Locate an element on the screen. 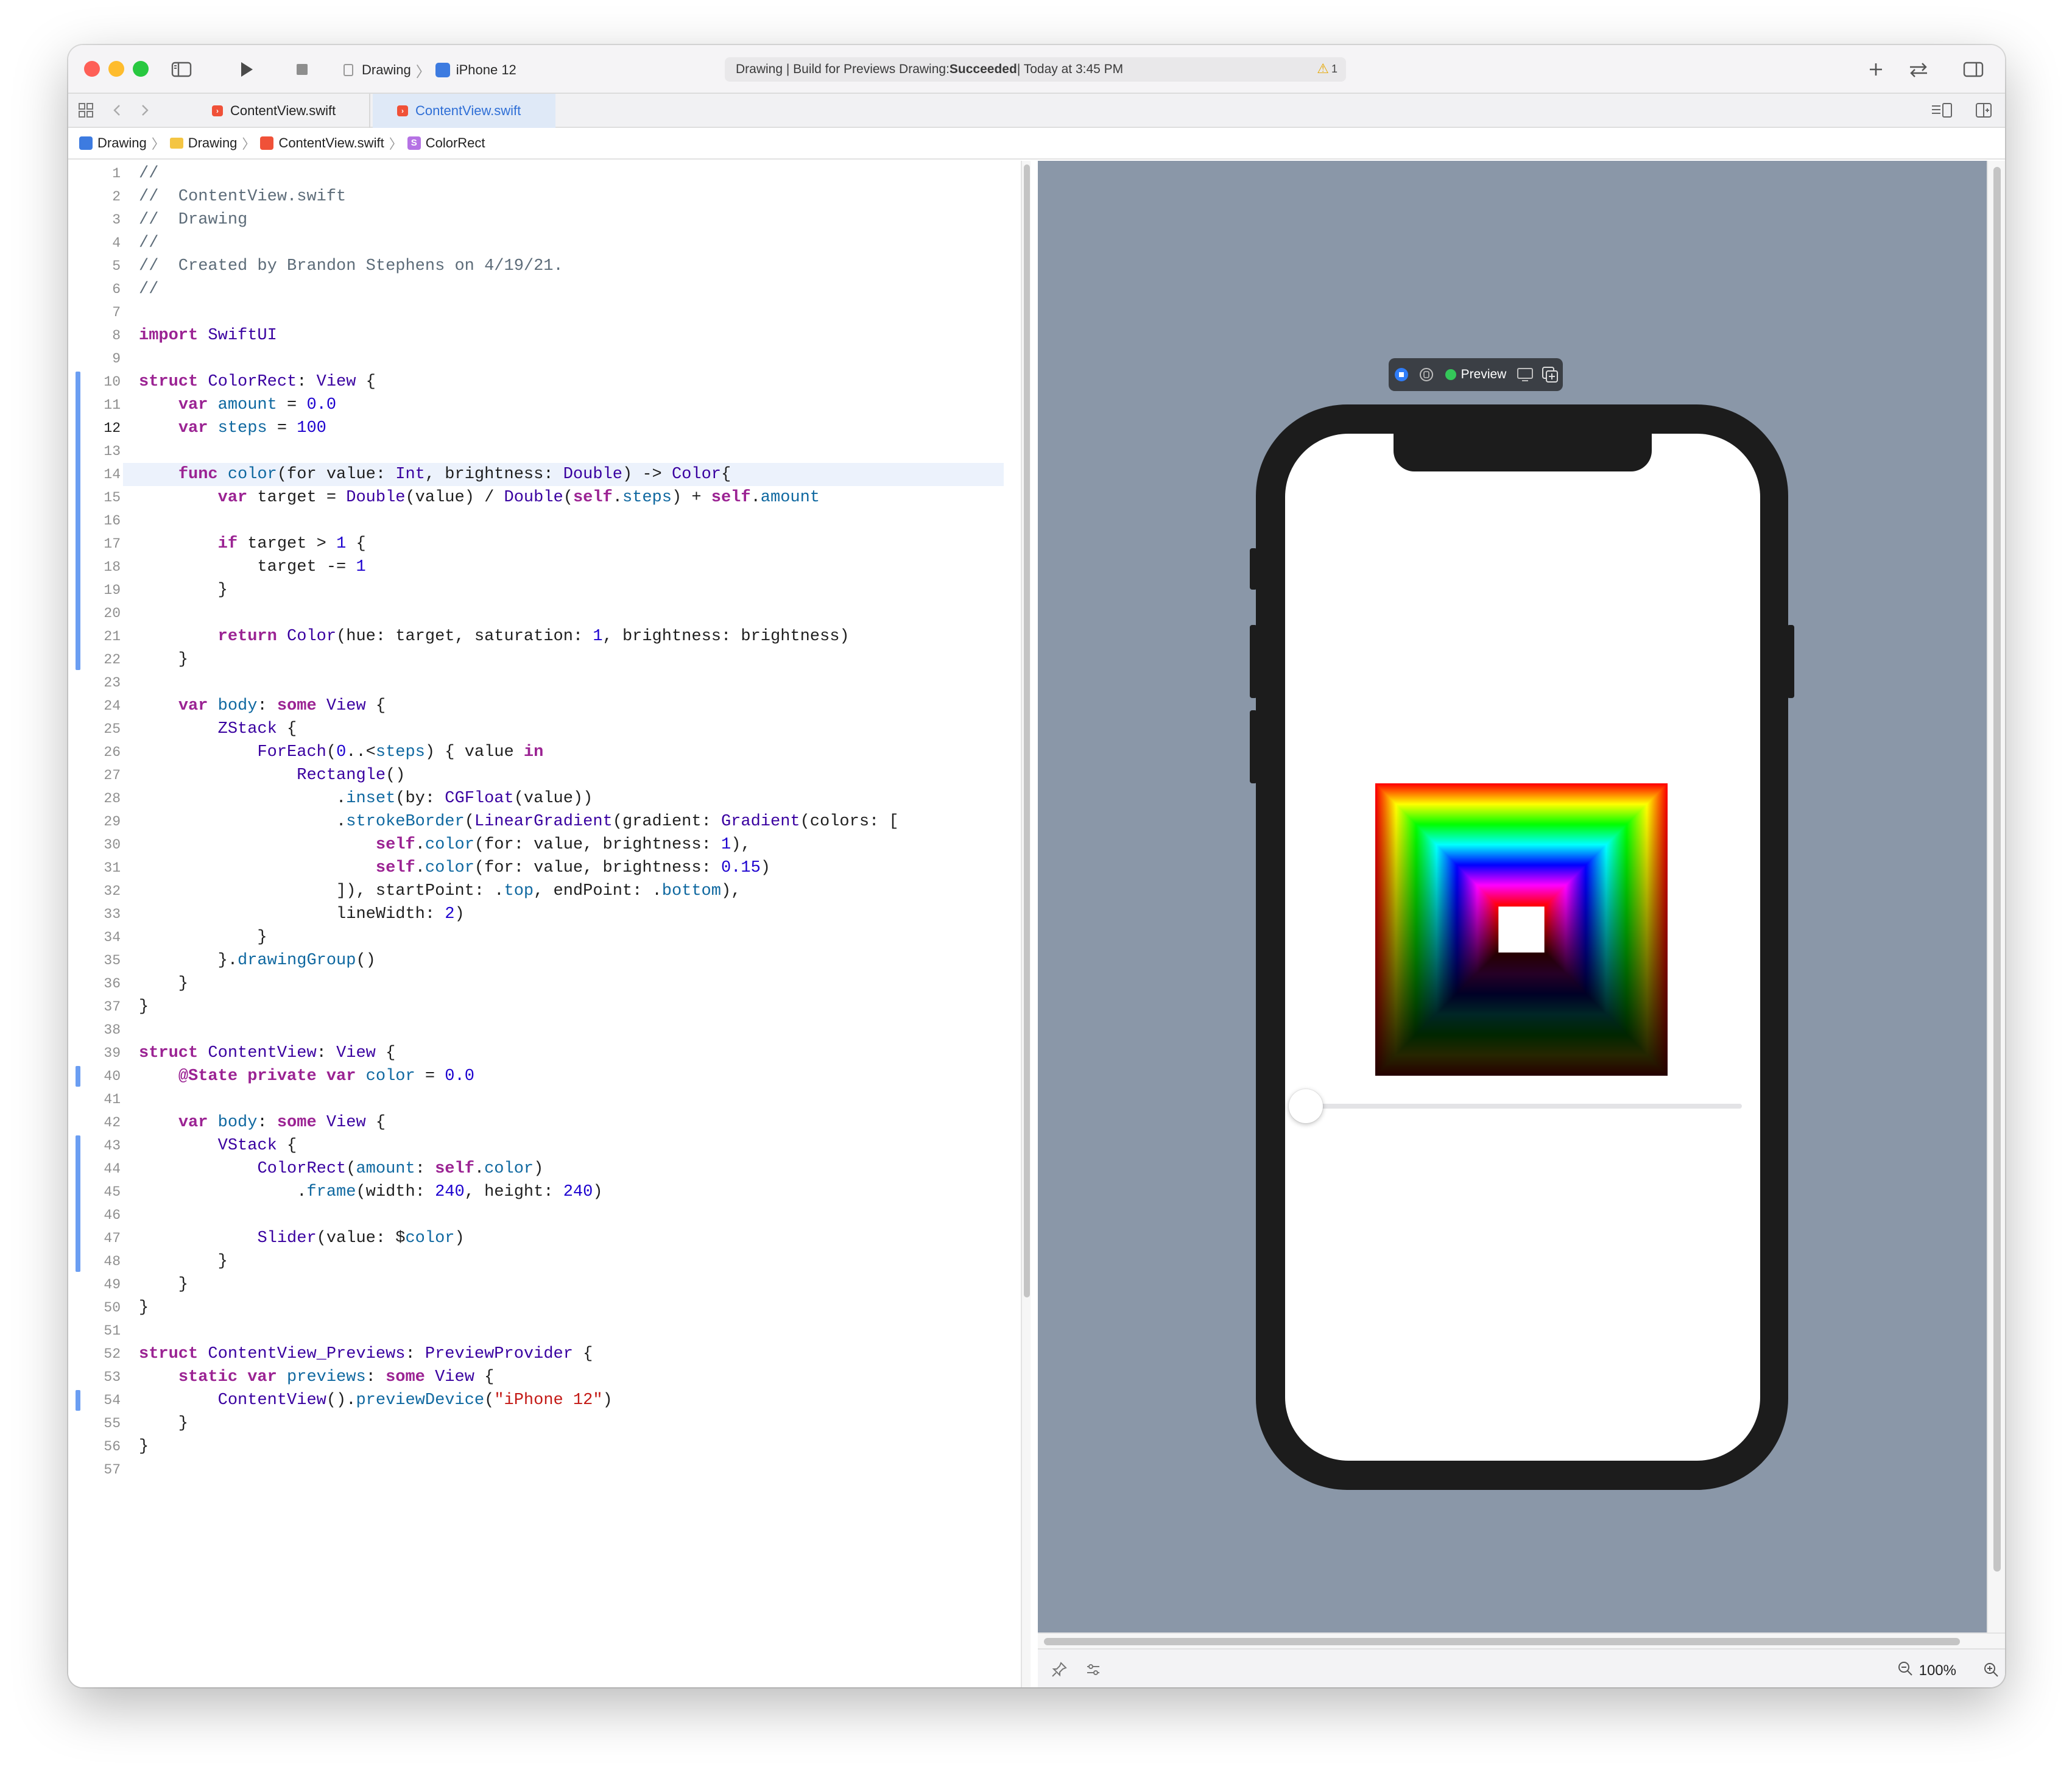 The height and width of the screenshot is (1775, 2072). code-line: // Drawing is located at coordinates (193, 219).